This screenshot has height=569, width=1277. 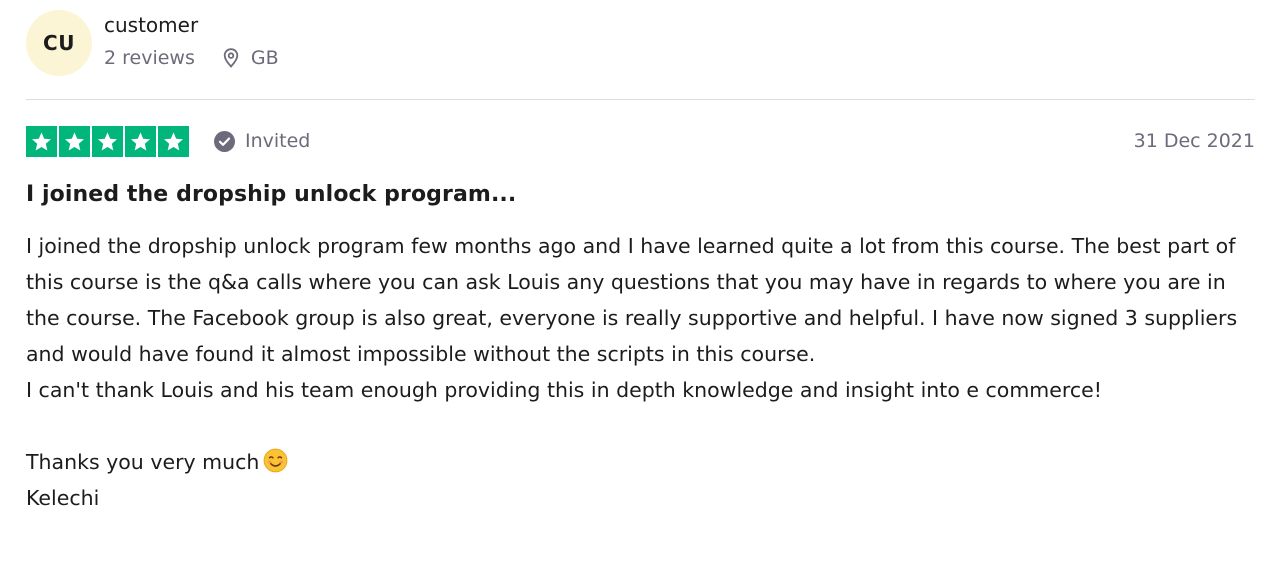 What do you see at coordinates (278, 141) in the screenshot?
I see `invited-label: Invited` at bounding box center [278, 141].